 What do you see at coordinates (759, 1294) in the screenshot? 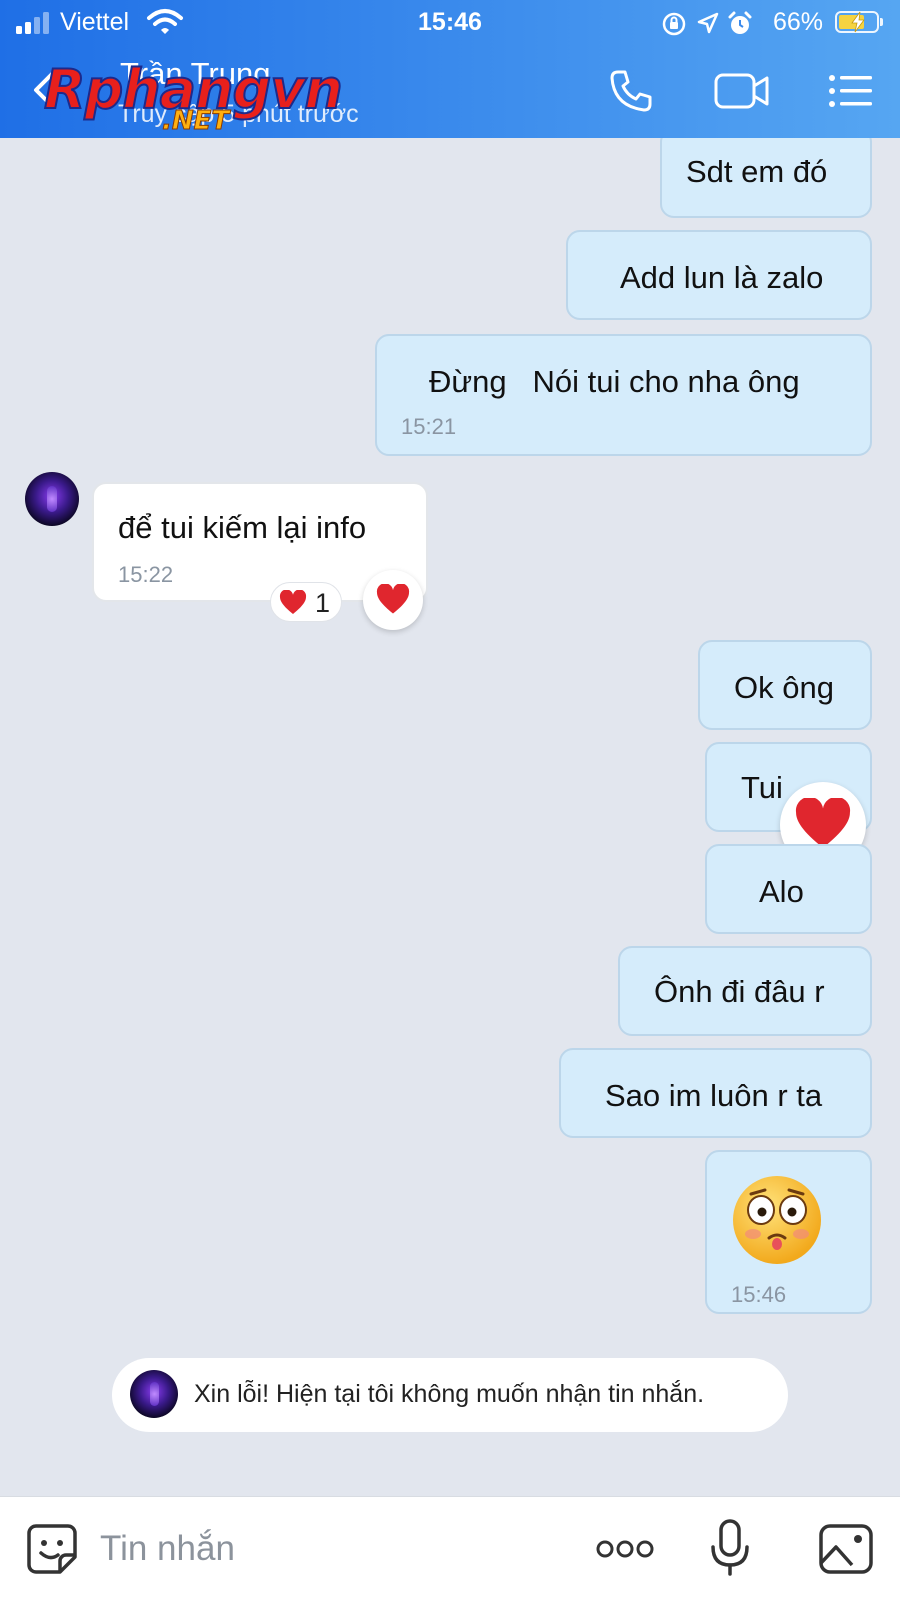
I see `message-timestamp: 15:46` at bounding box center [759, 1294].